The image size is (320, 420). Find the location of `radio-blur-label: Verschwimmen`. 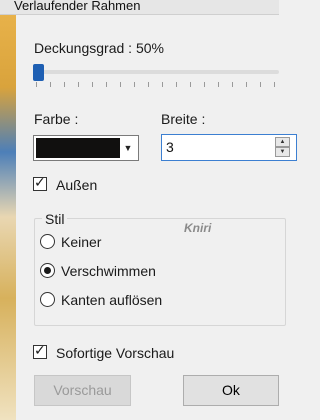

radio-blur-label: Verschwimmen is located at coordinates (108, 271).